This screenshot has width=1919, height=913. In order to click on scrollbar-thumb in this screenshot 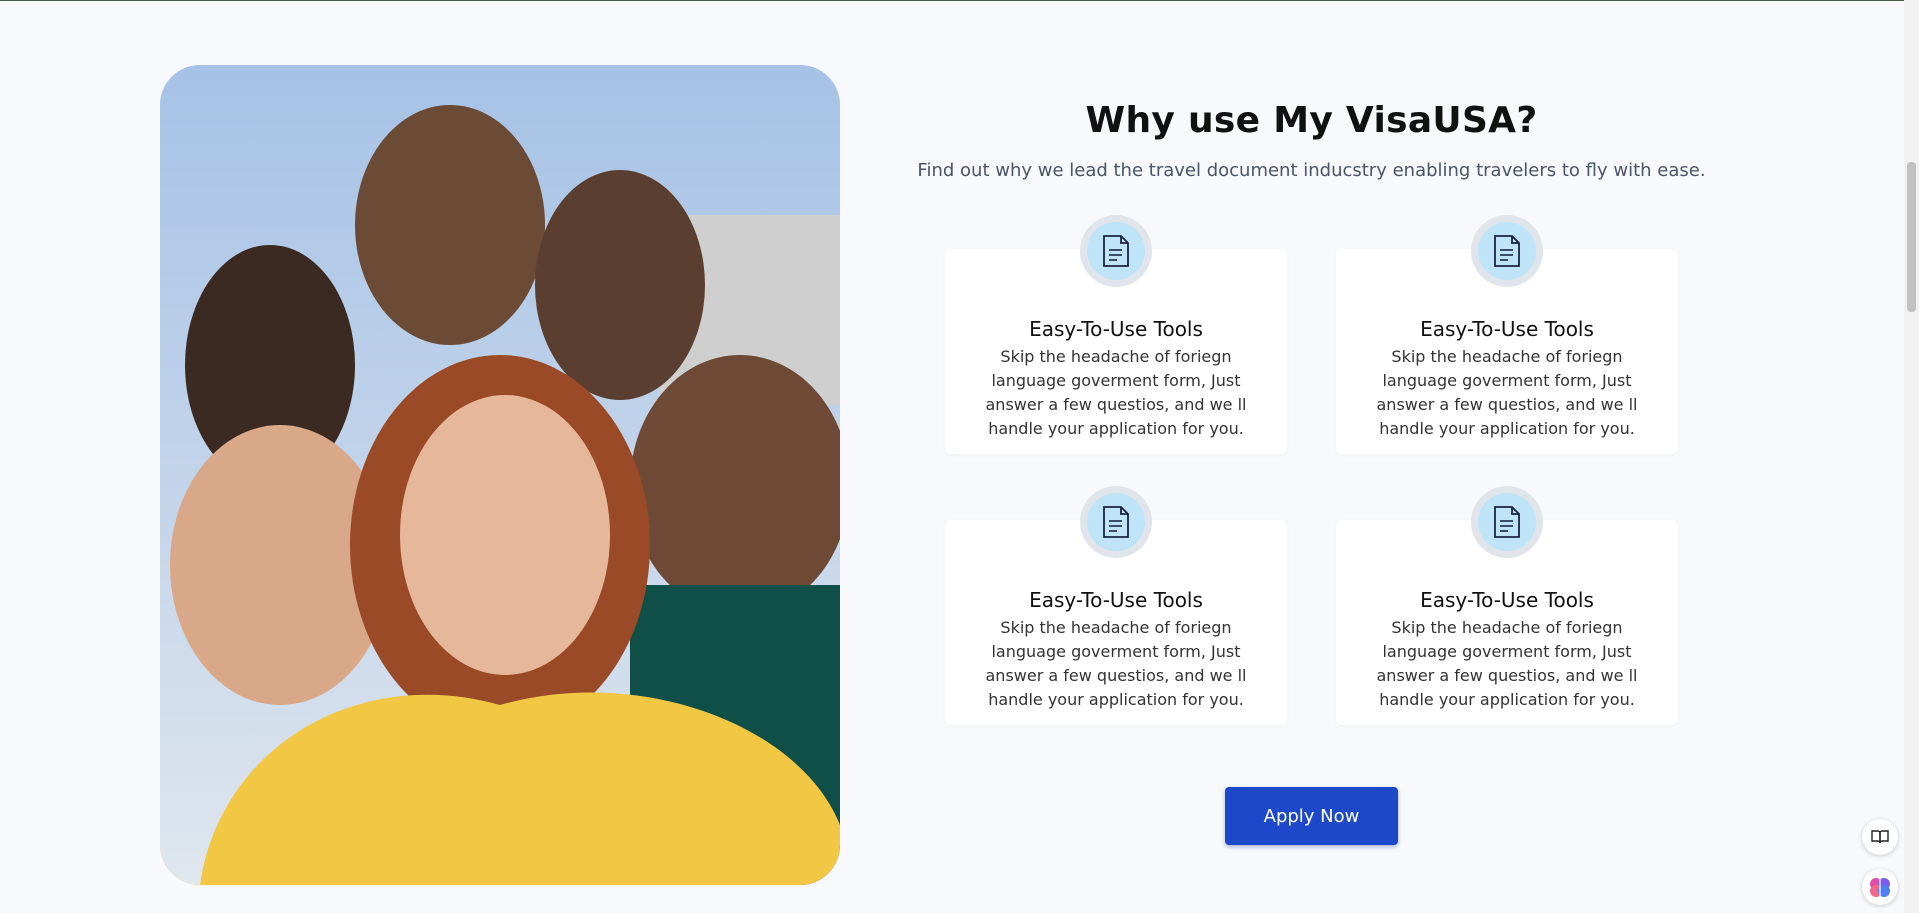, I will do `click(1911, 237)`.